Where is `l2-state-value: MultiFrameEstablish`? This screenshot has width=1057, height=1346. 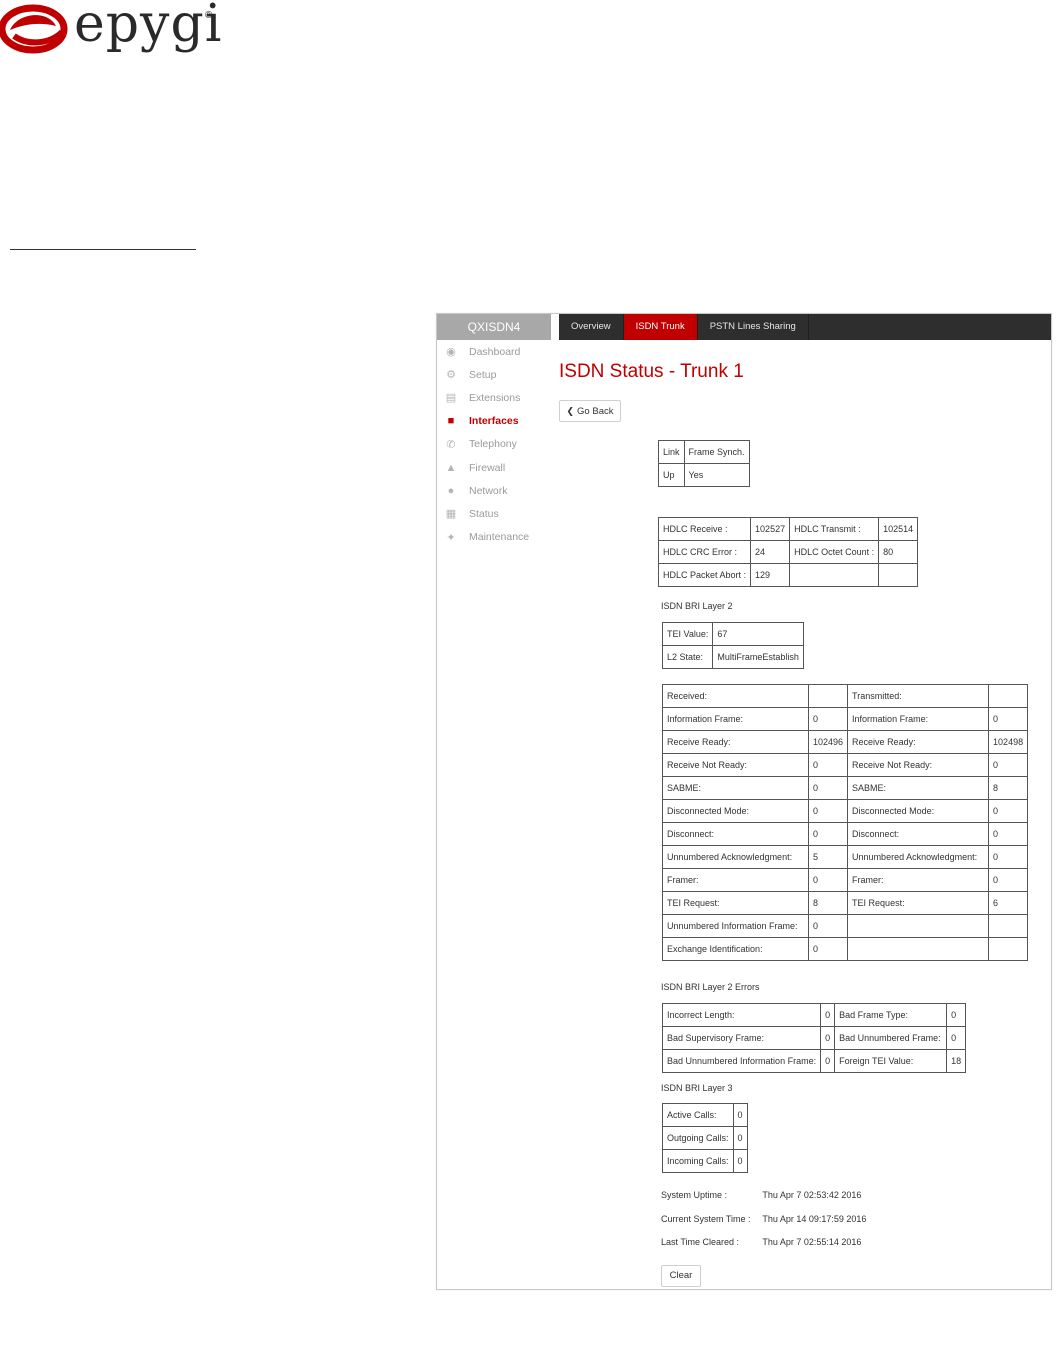 l2-state-value: MultiFrameEstablish is located at coordinates (758, 657).